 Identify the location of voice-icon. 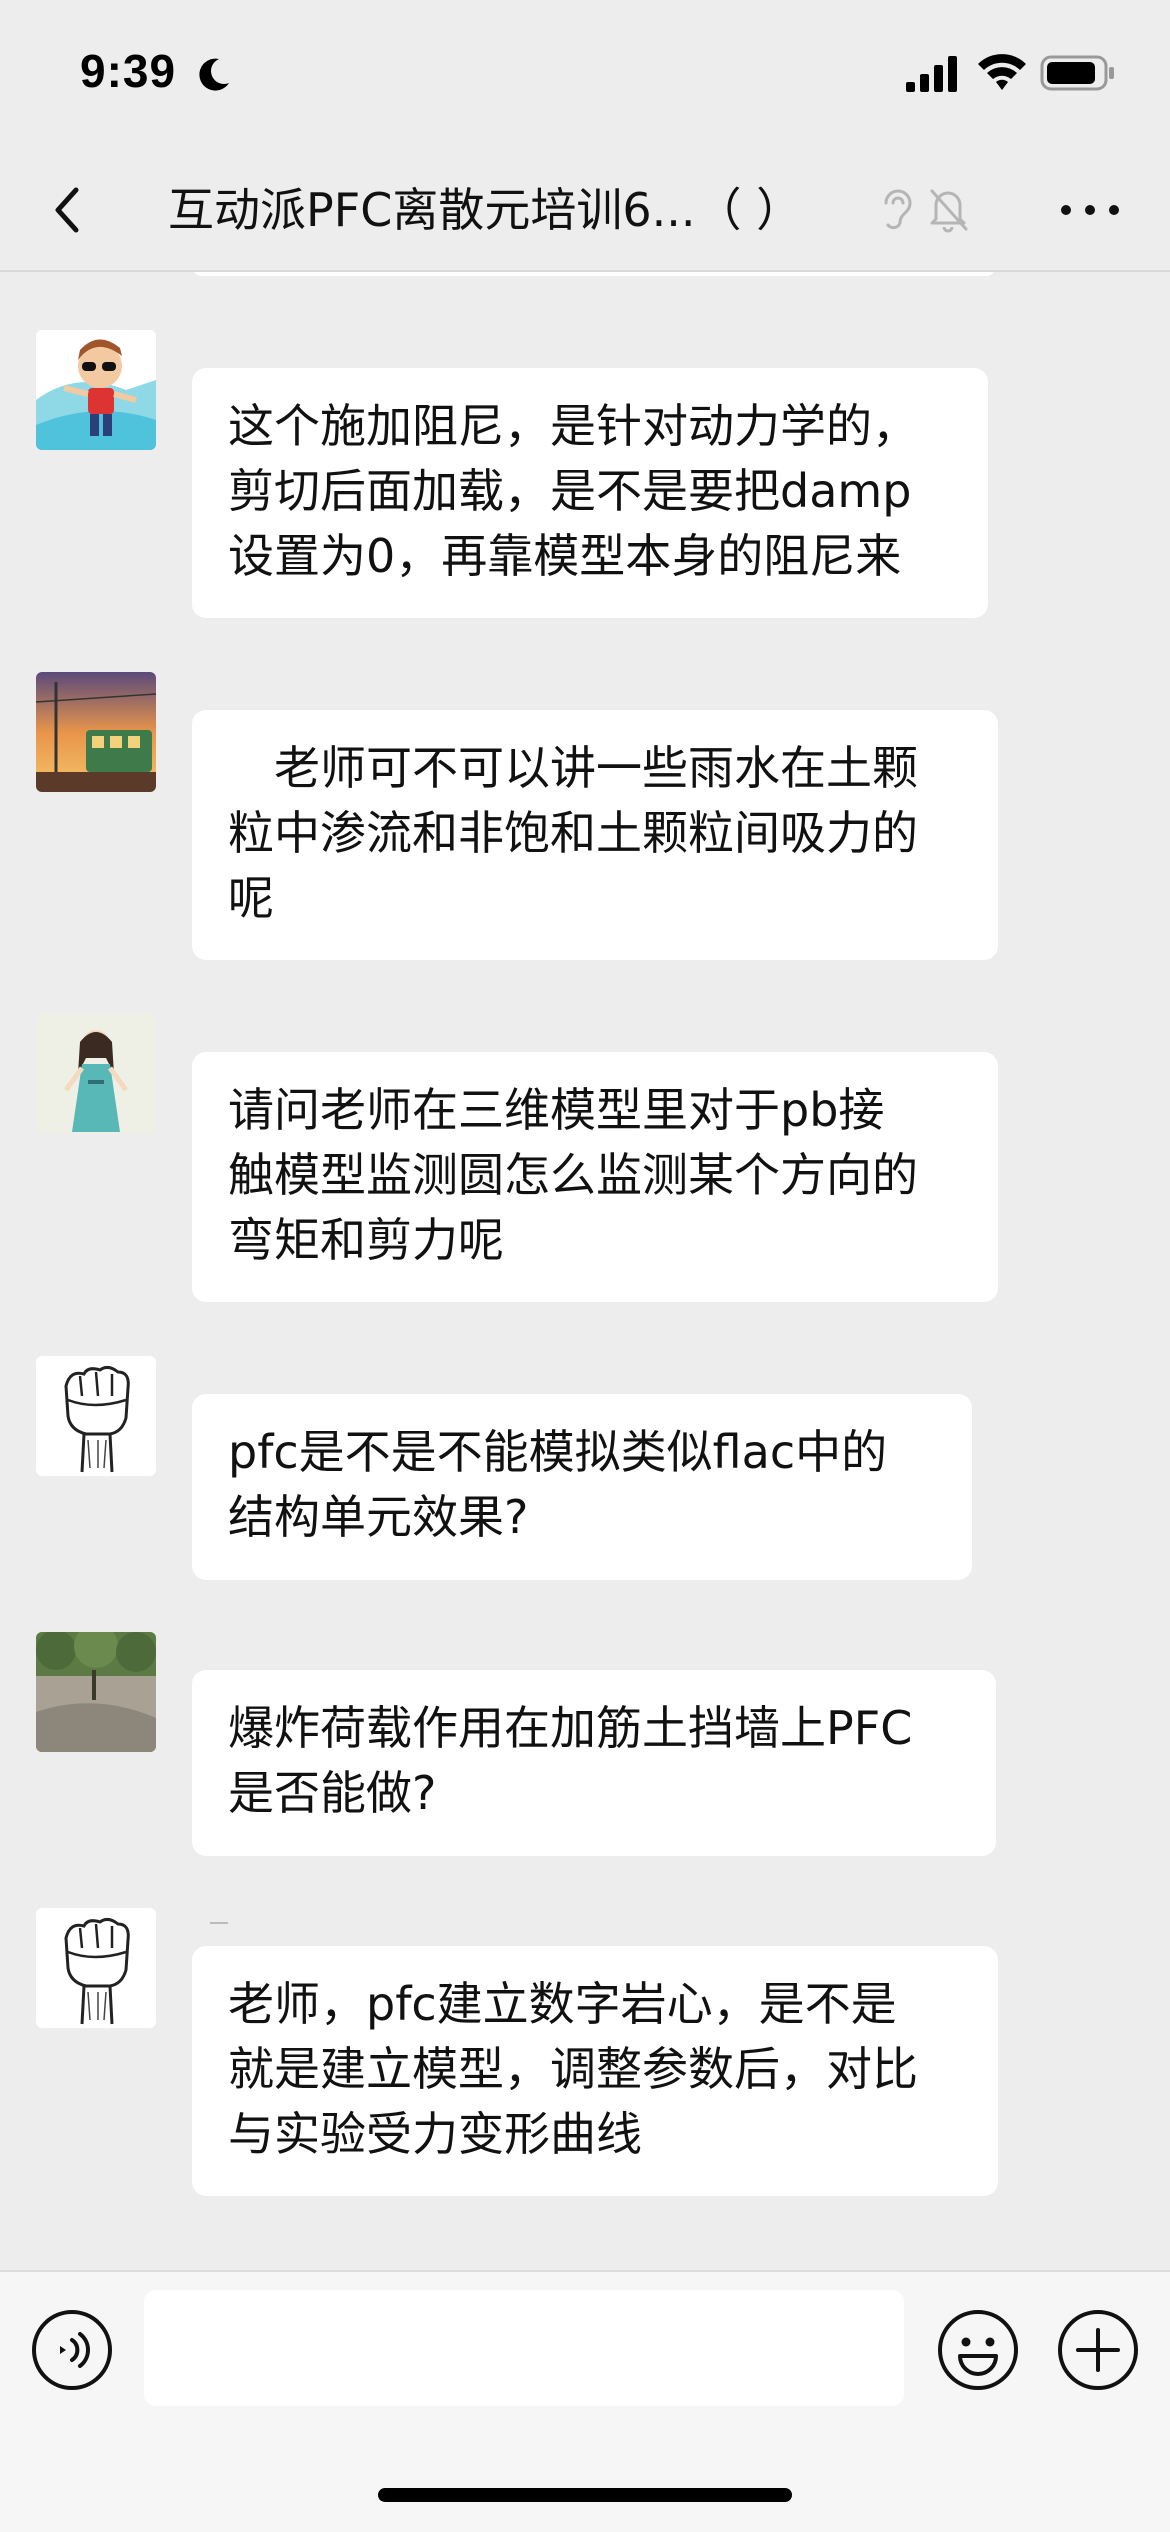
(72, 2350).